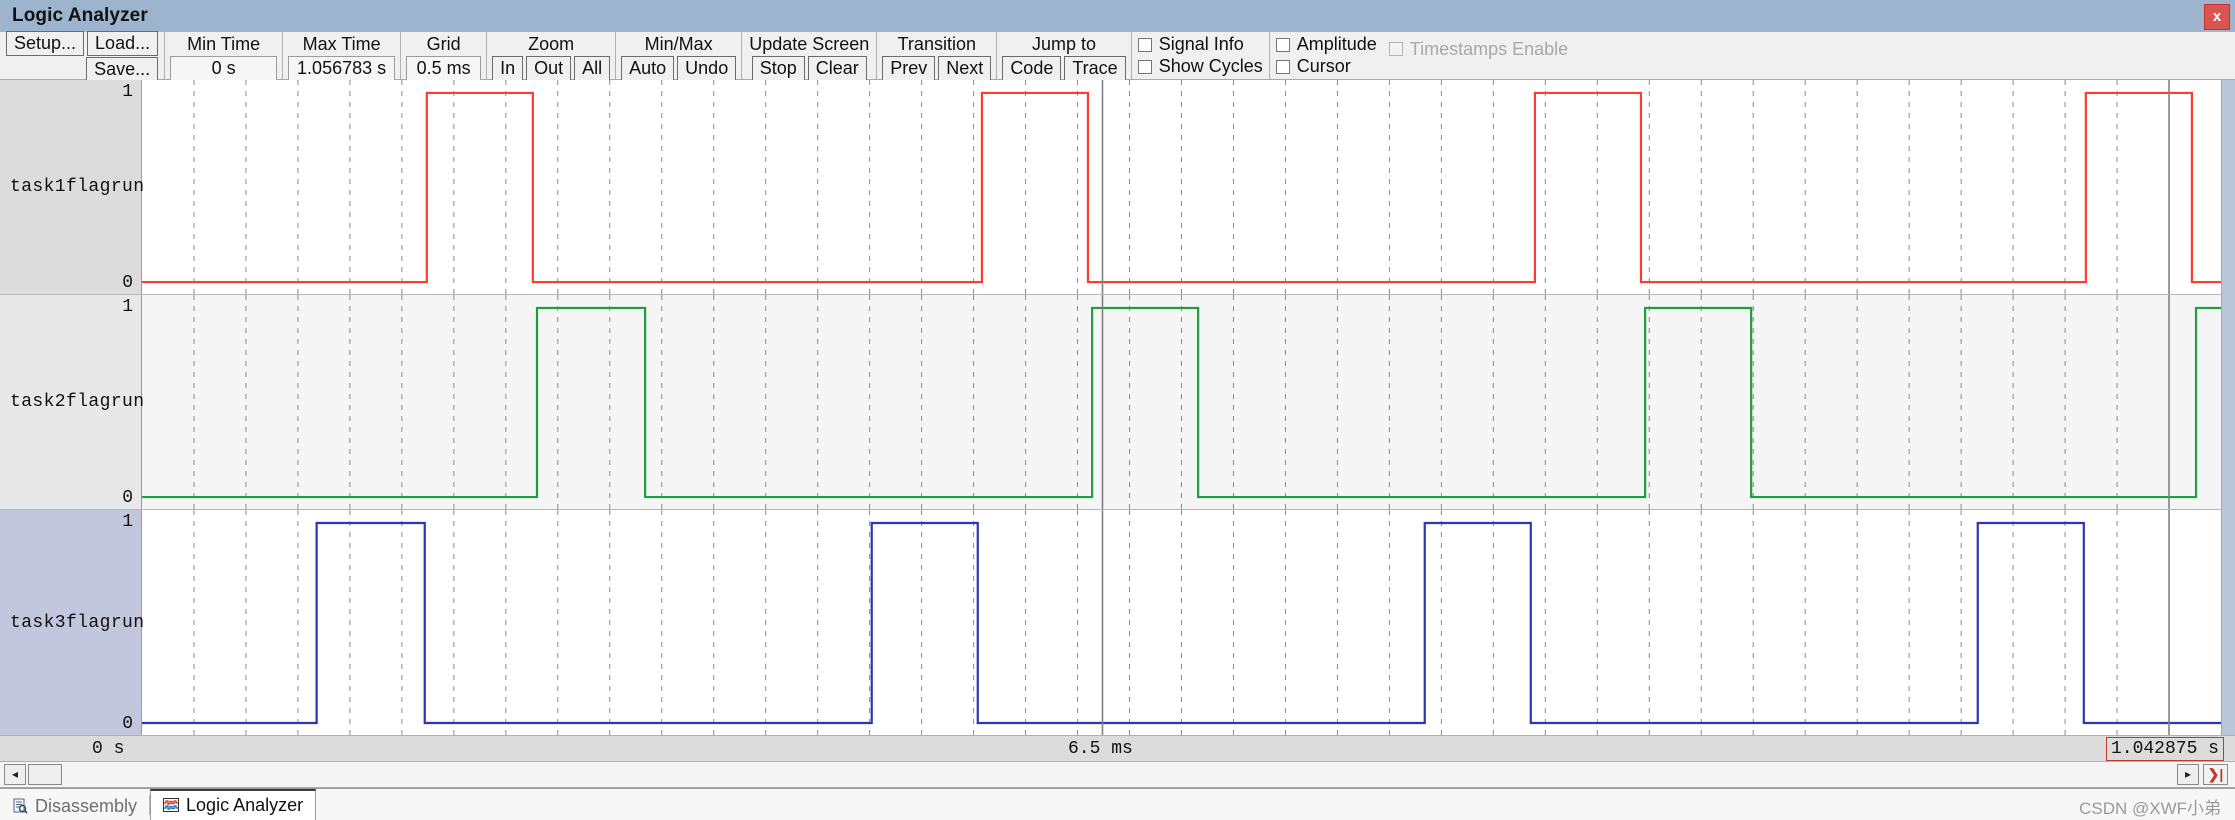 The height and width of the screenshot is (820, 2235). I want to click on signal-name-task1flagrun: task1flagrun, so click(77, 187).